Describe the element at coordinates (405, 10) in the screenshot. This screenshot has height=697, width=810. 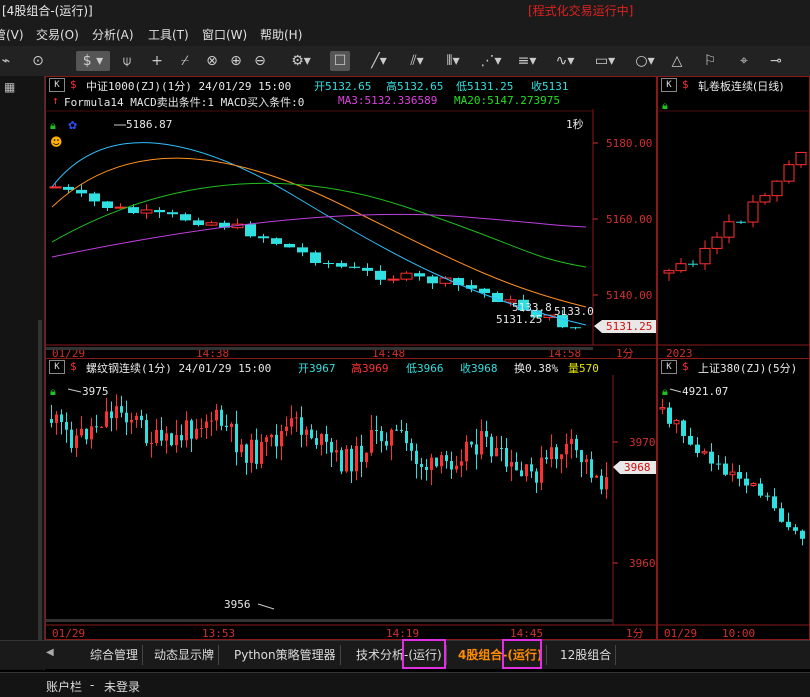
I see `title-bar: [4股组合-(运行)] [程式化交易运行中]` at that location.